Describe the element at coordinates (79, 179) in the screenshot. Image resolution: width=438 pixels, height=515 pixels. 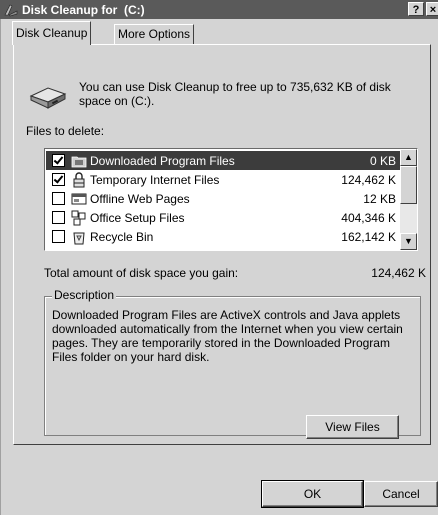
I see `lock-icon` at that location.